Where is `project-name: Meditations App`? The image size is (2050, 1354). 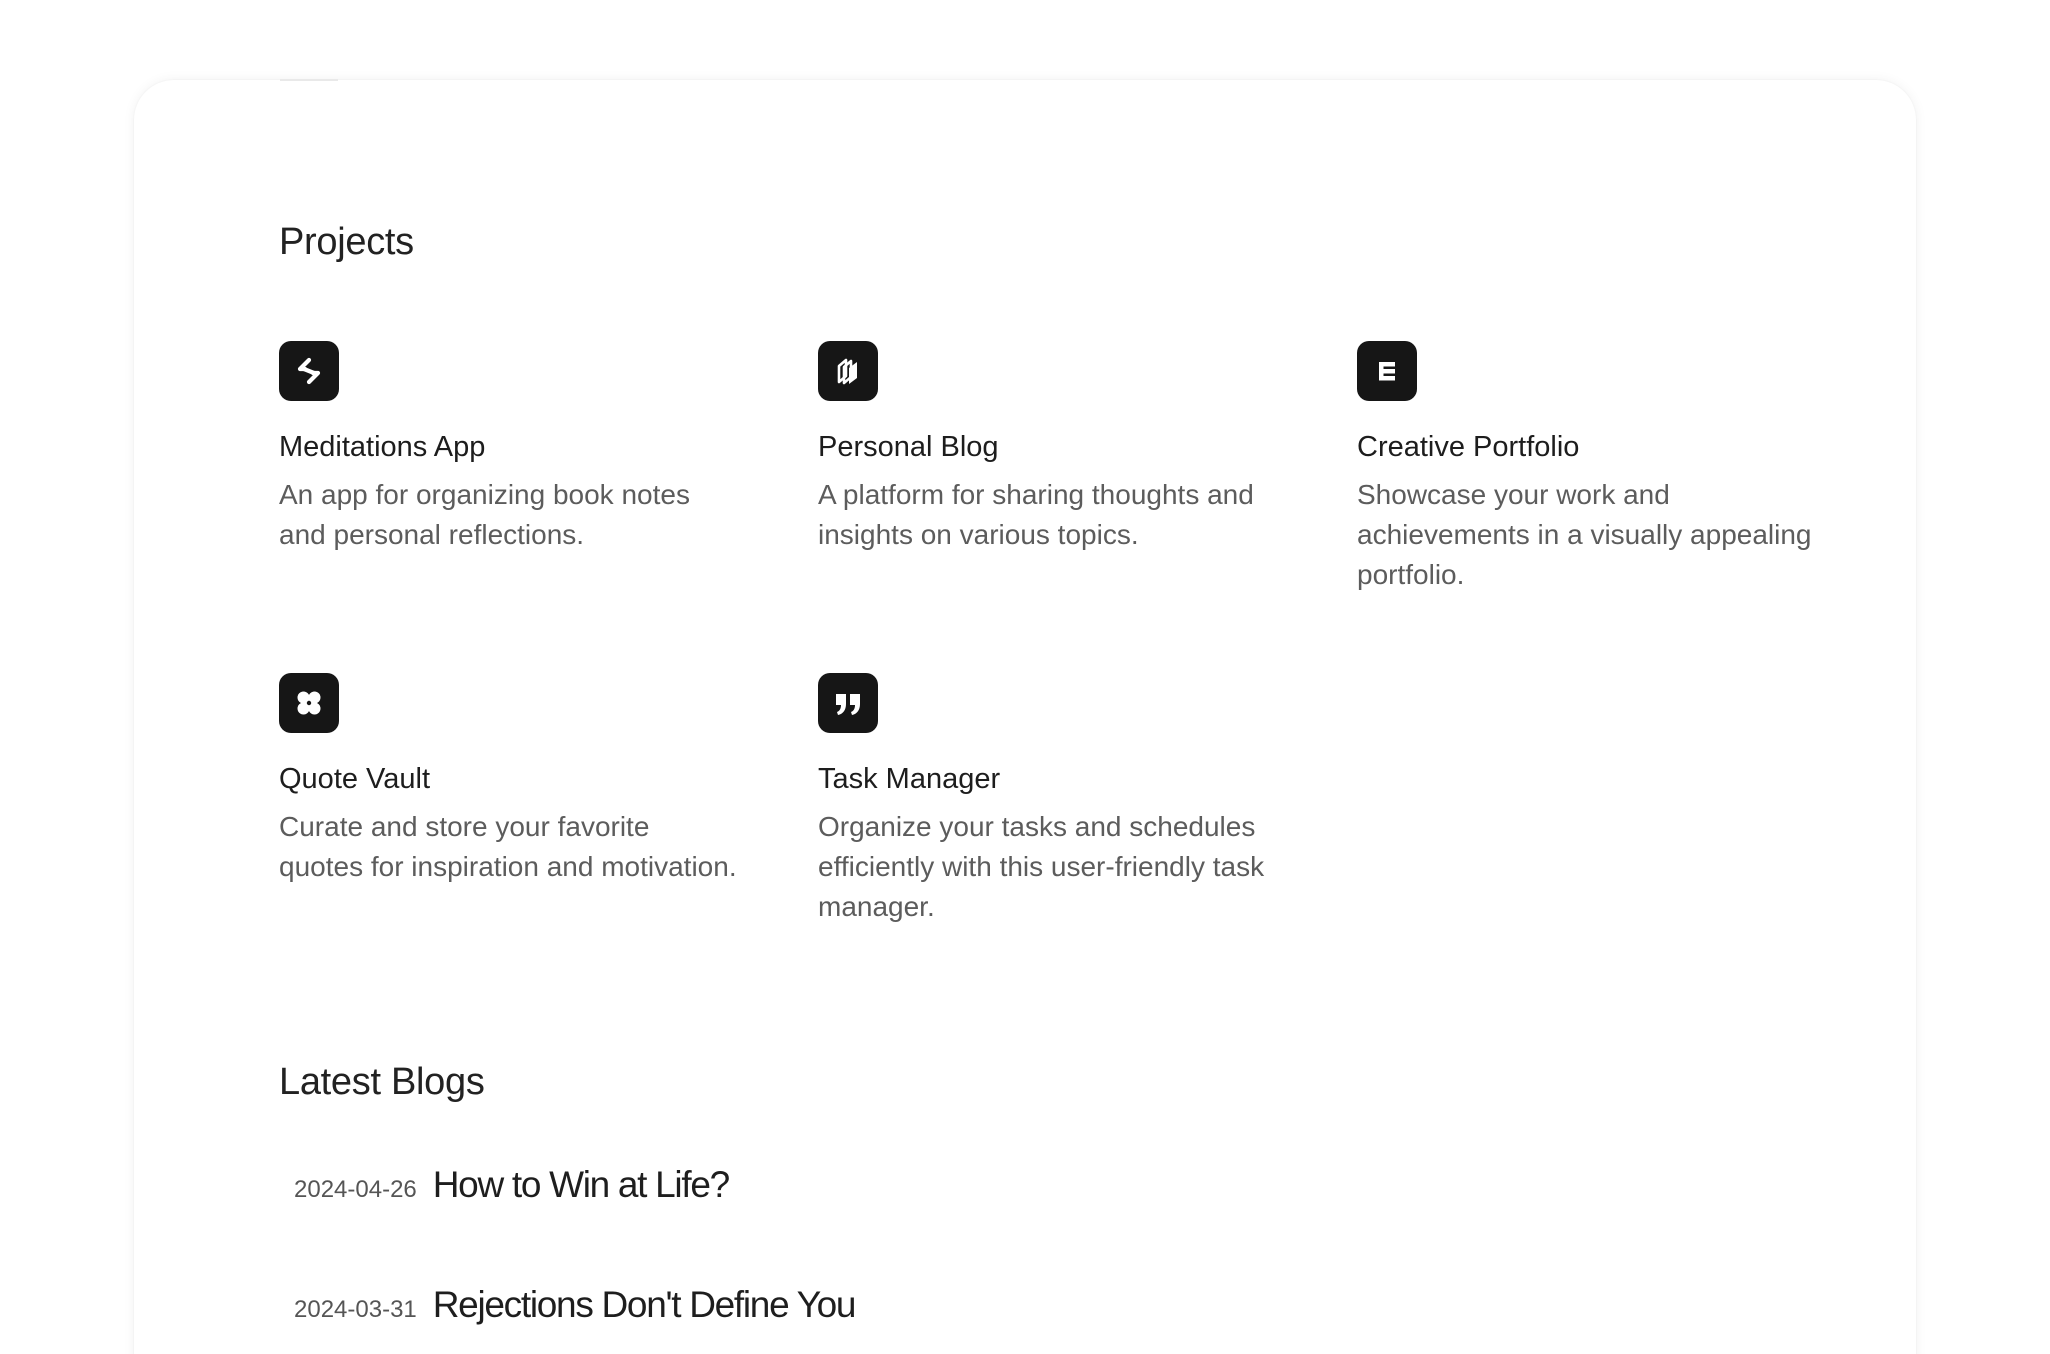 project-name: Meditations App is located at coordinates (382, 447).